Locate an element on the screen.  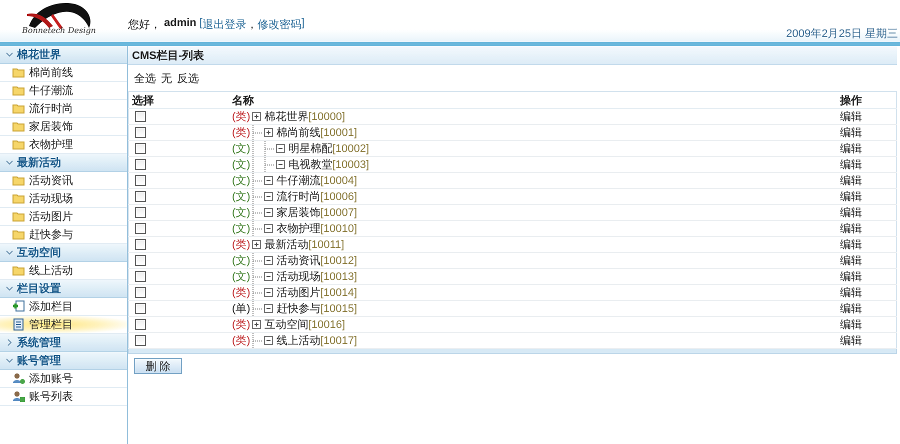
menu-item-label: 流行时尚 is located at coordinates (51, 109).